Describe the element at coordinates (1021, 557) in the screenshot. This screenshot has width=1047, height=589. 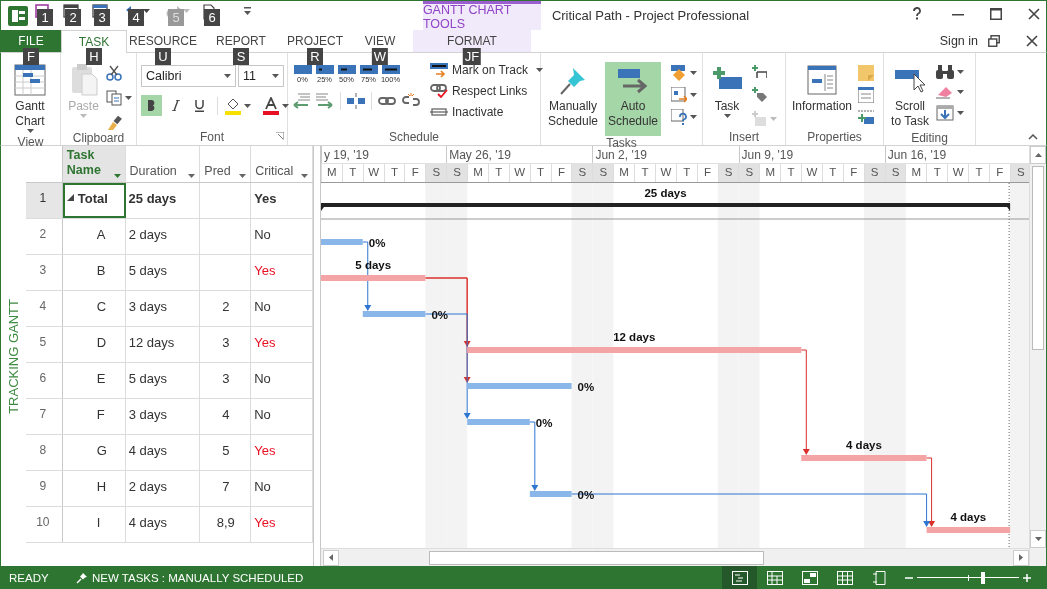
I see `scroll-right-button` at that location.